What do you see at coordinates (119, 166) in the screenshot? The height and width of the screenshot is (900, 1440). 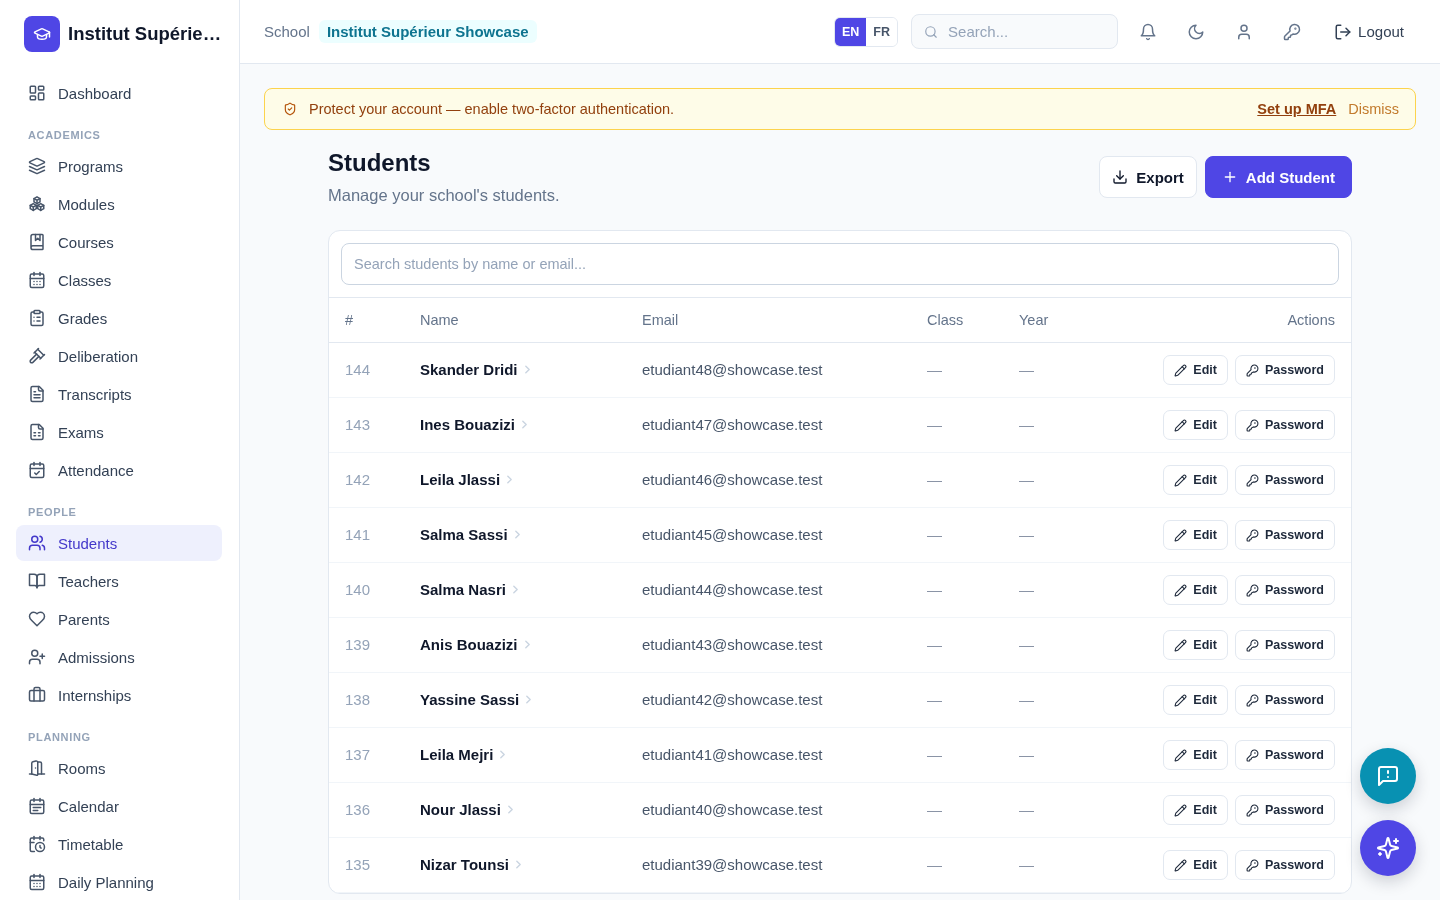 I see `nav-item: Programs` at bounding box center [119, 166].